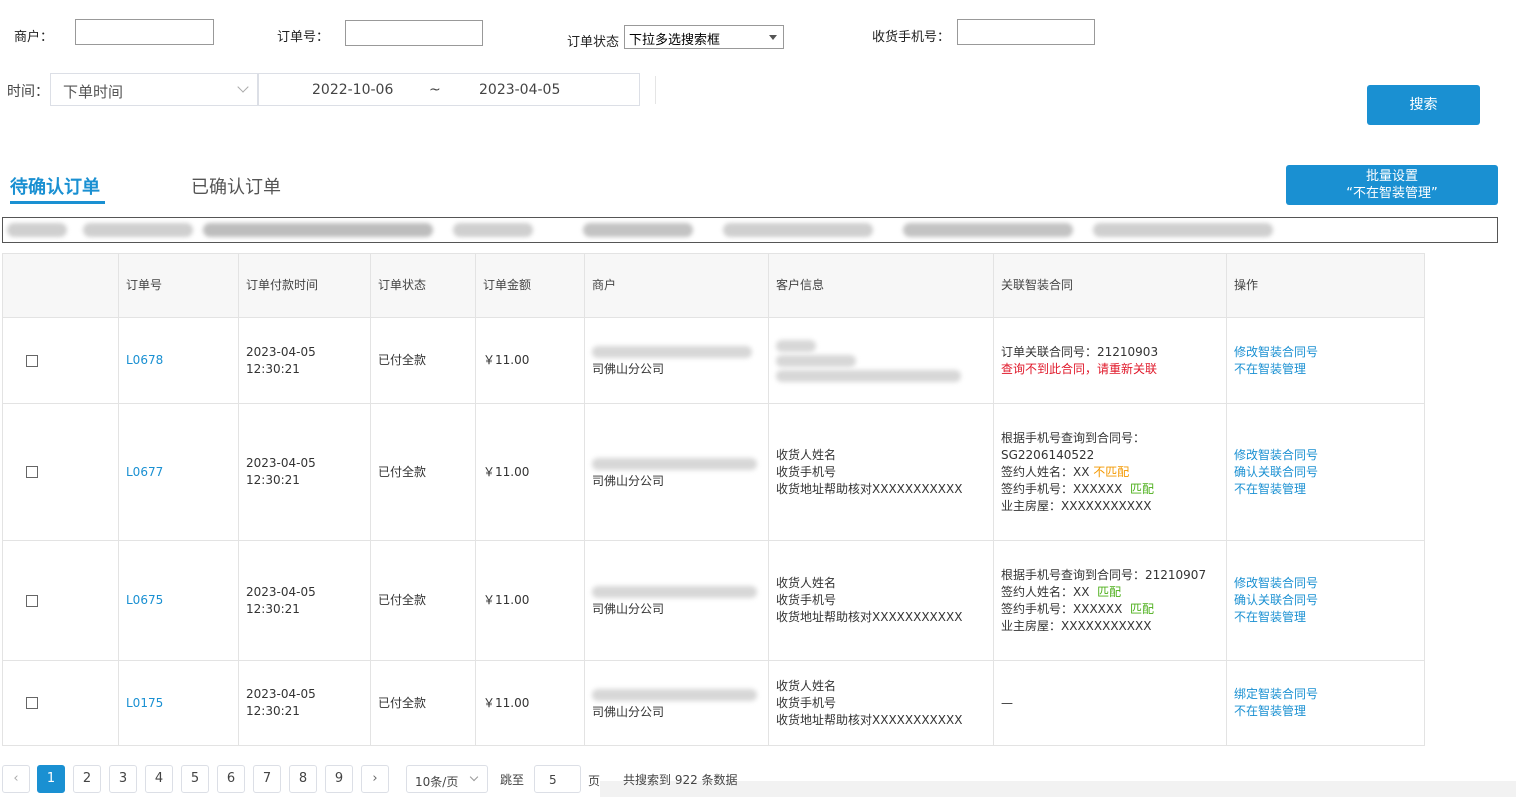 The height and width of the screenshot is (797, 1516). I want to click on jump-label: 跳至, so click(512, 780).